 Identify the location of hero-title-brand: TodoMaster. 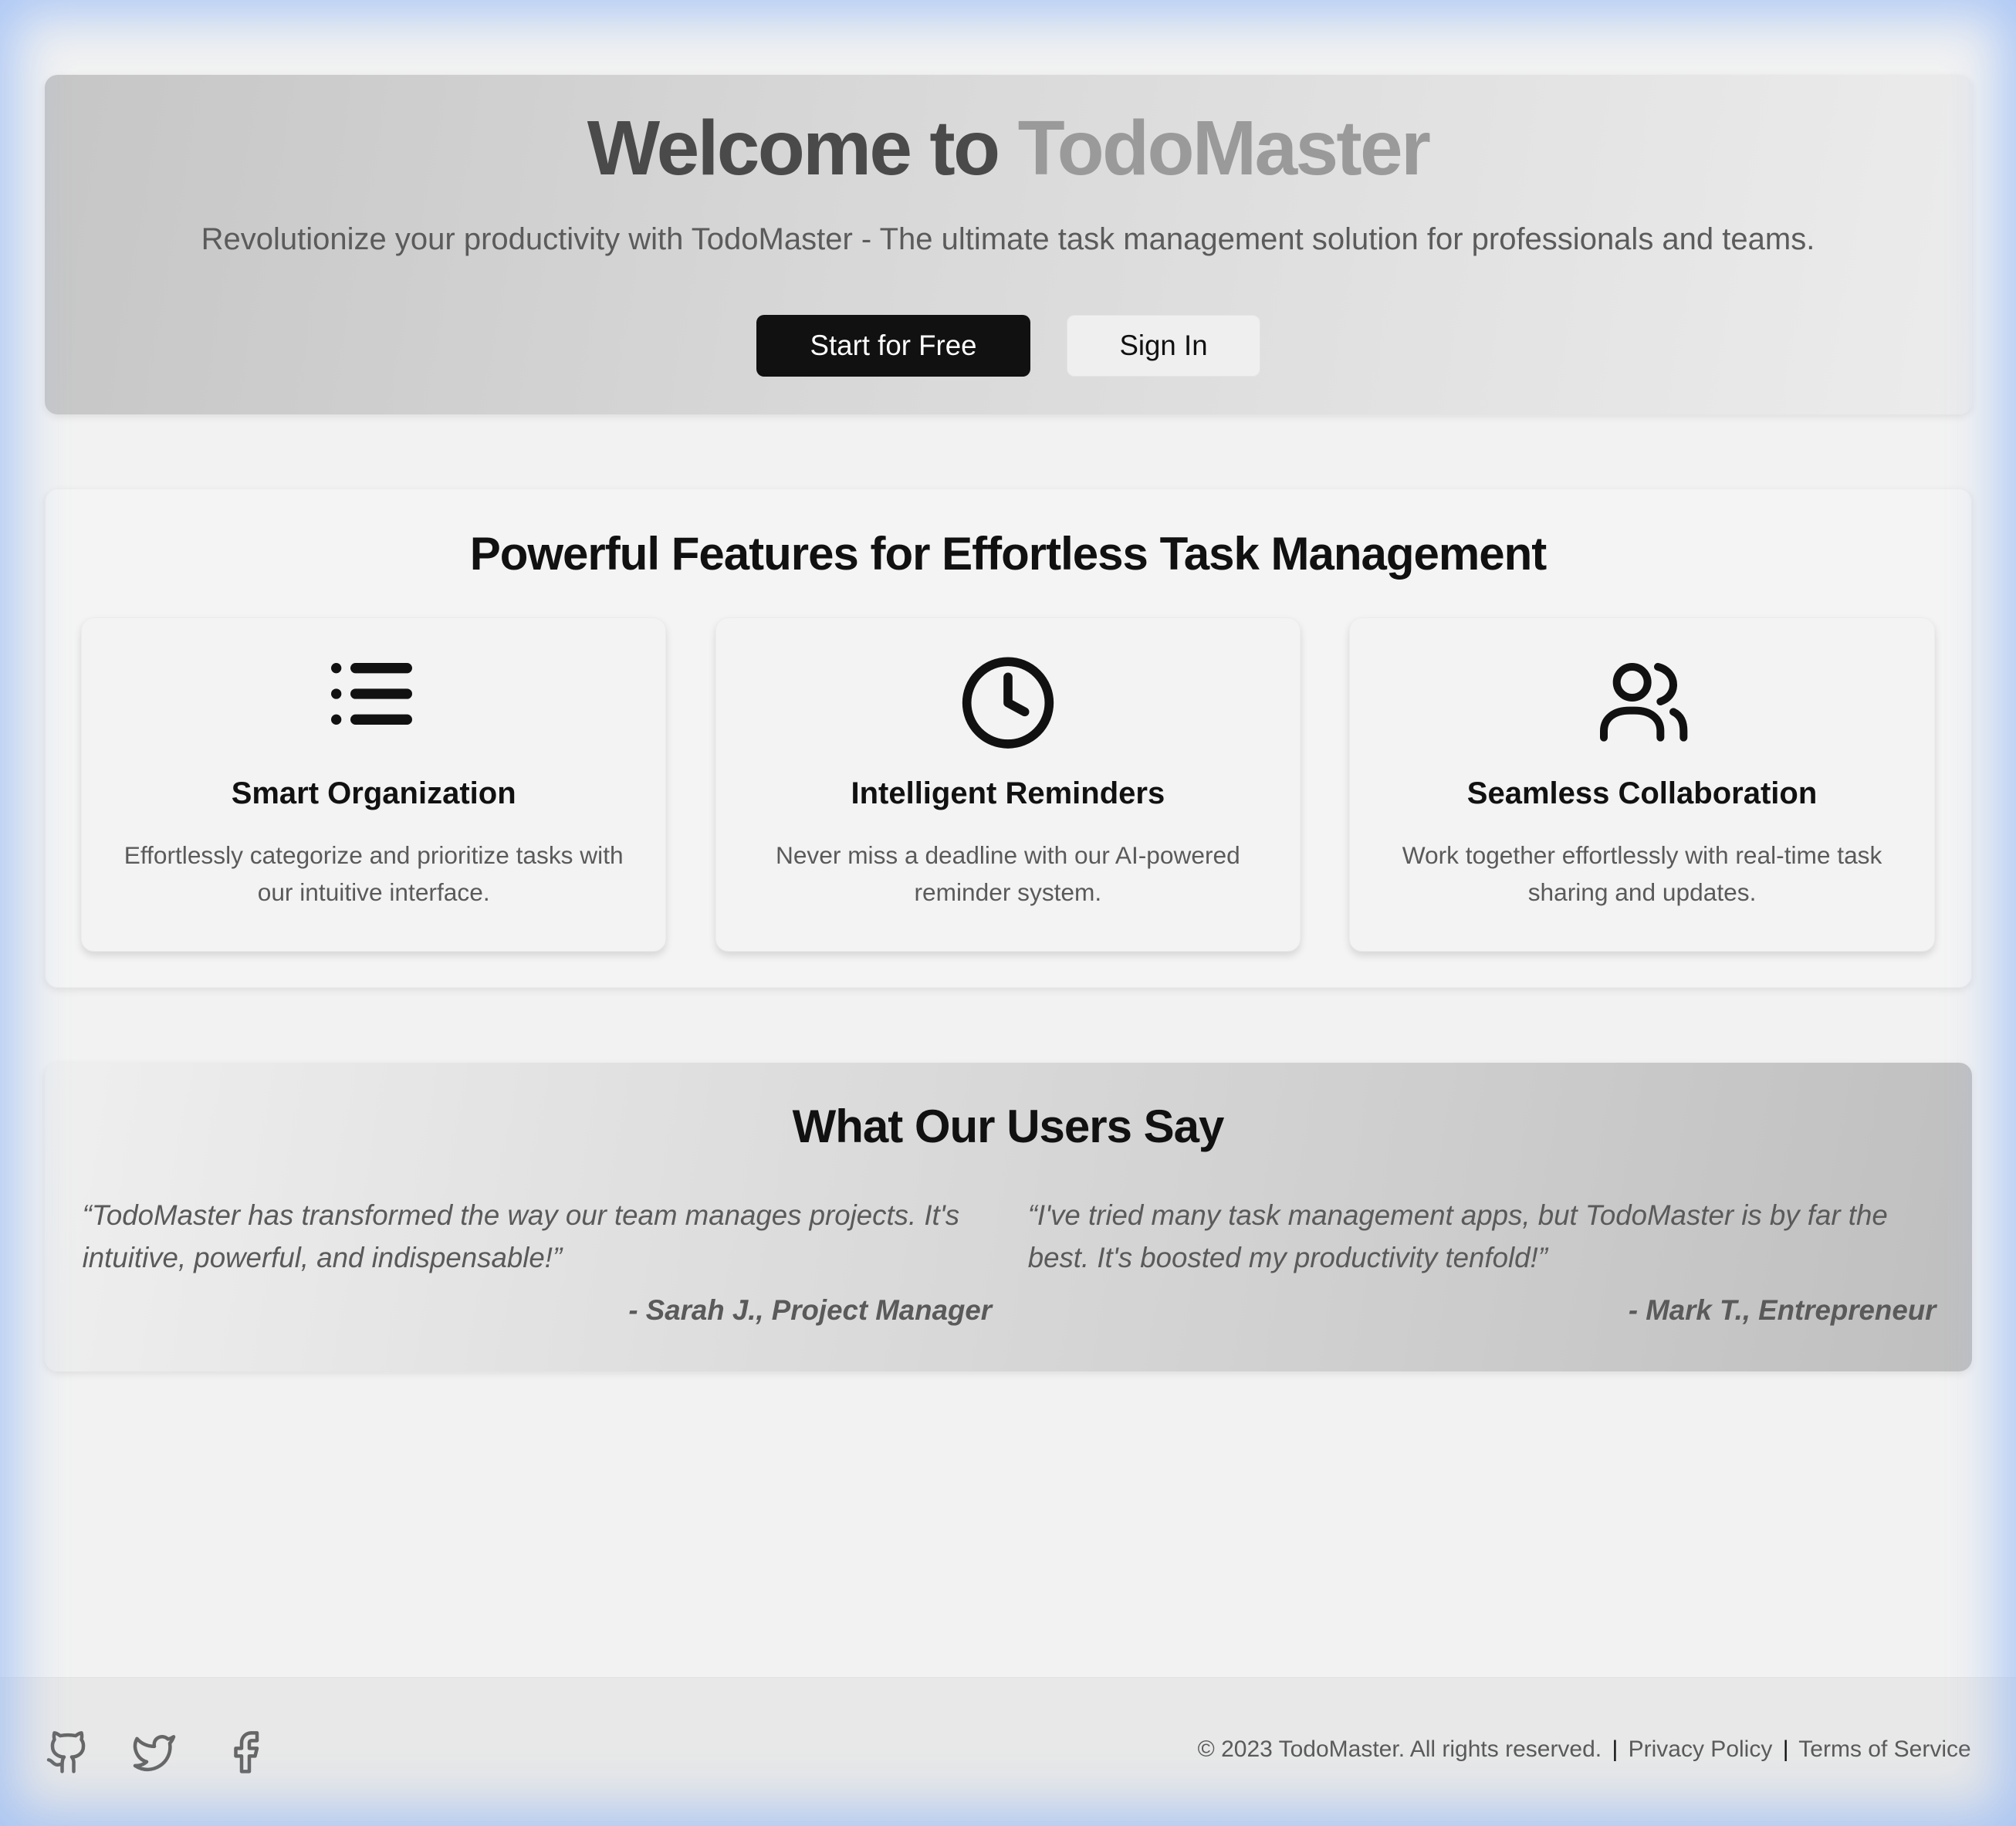
(1224, 147).